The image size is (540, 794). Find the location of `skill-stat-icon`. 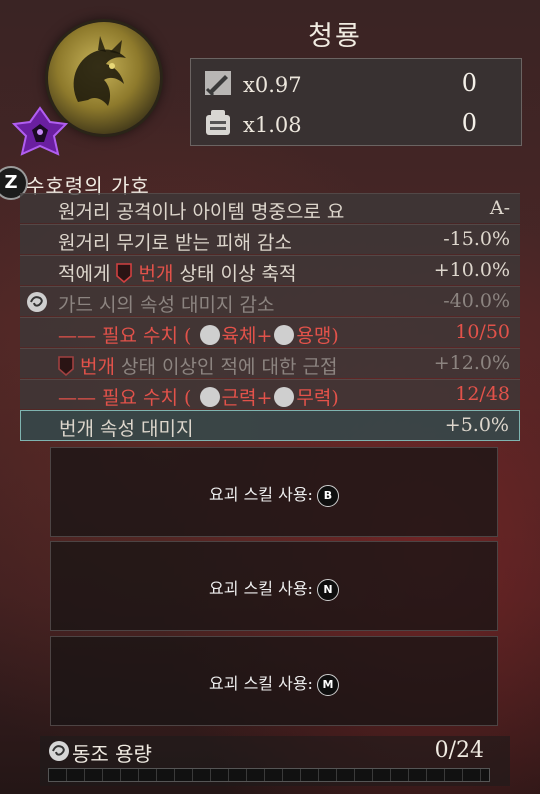

skill-stat-icon is located at coordinates (284, 397).